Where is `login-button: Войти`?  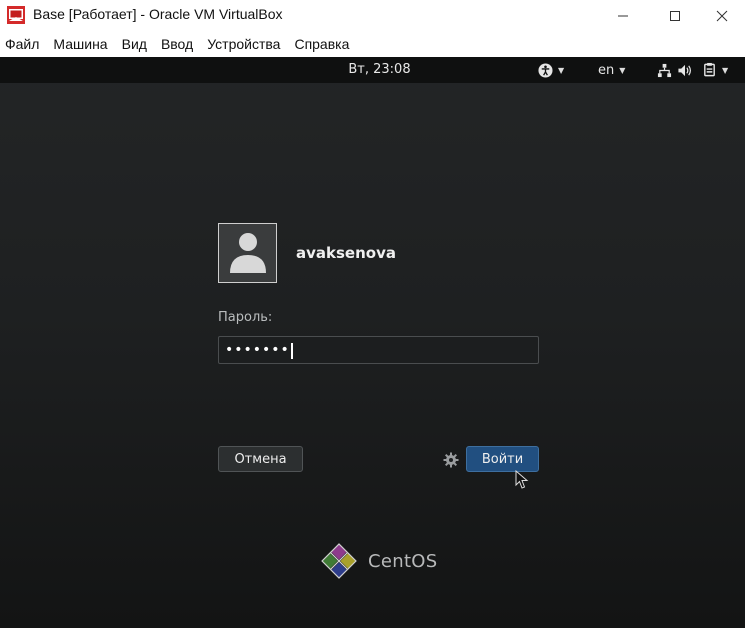 login-button: Войти is located at coordinates (502, 459).